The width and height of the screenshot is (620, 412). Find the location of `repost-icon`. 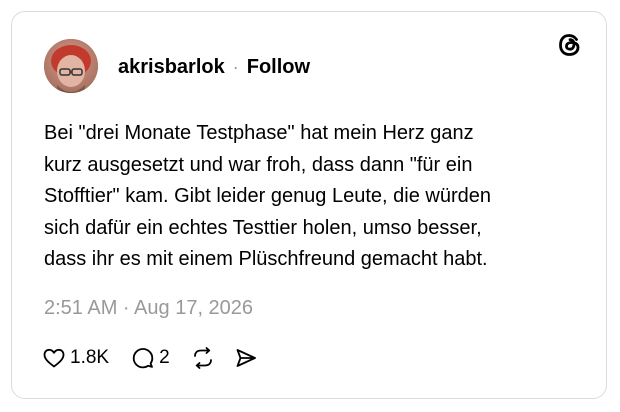

repost-icon is located at coordinates (203, 358).